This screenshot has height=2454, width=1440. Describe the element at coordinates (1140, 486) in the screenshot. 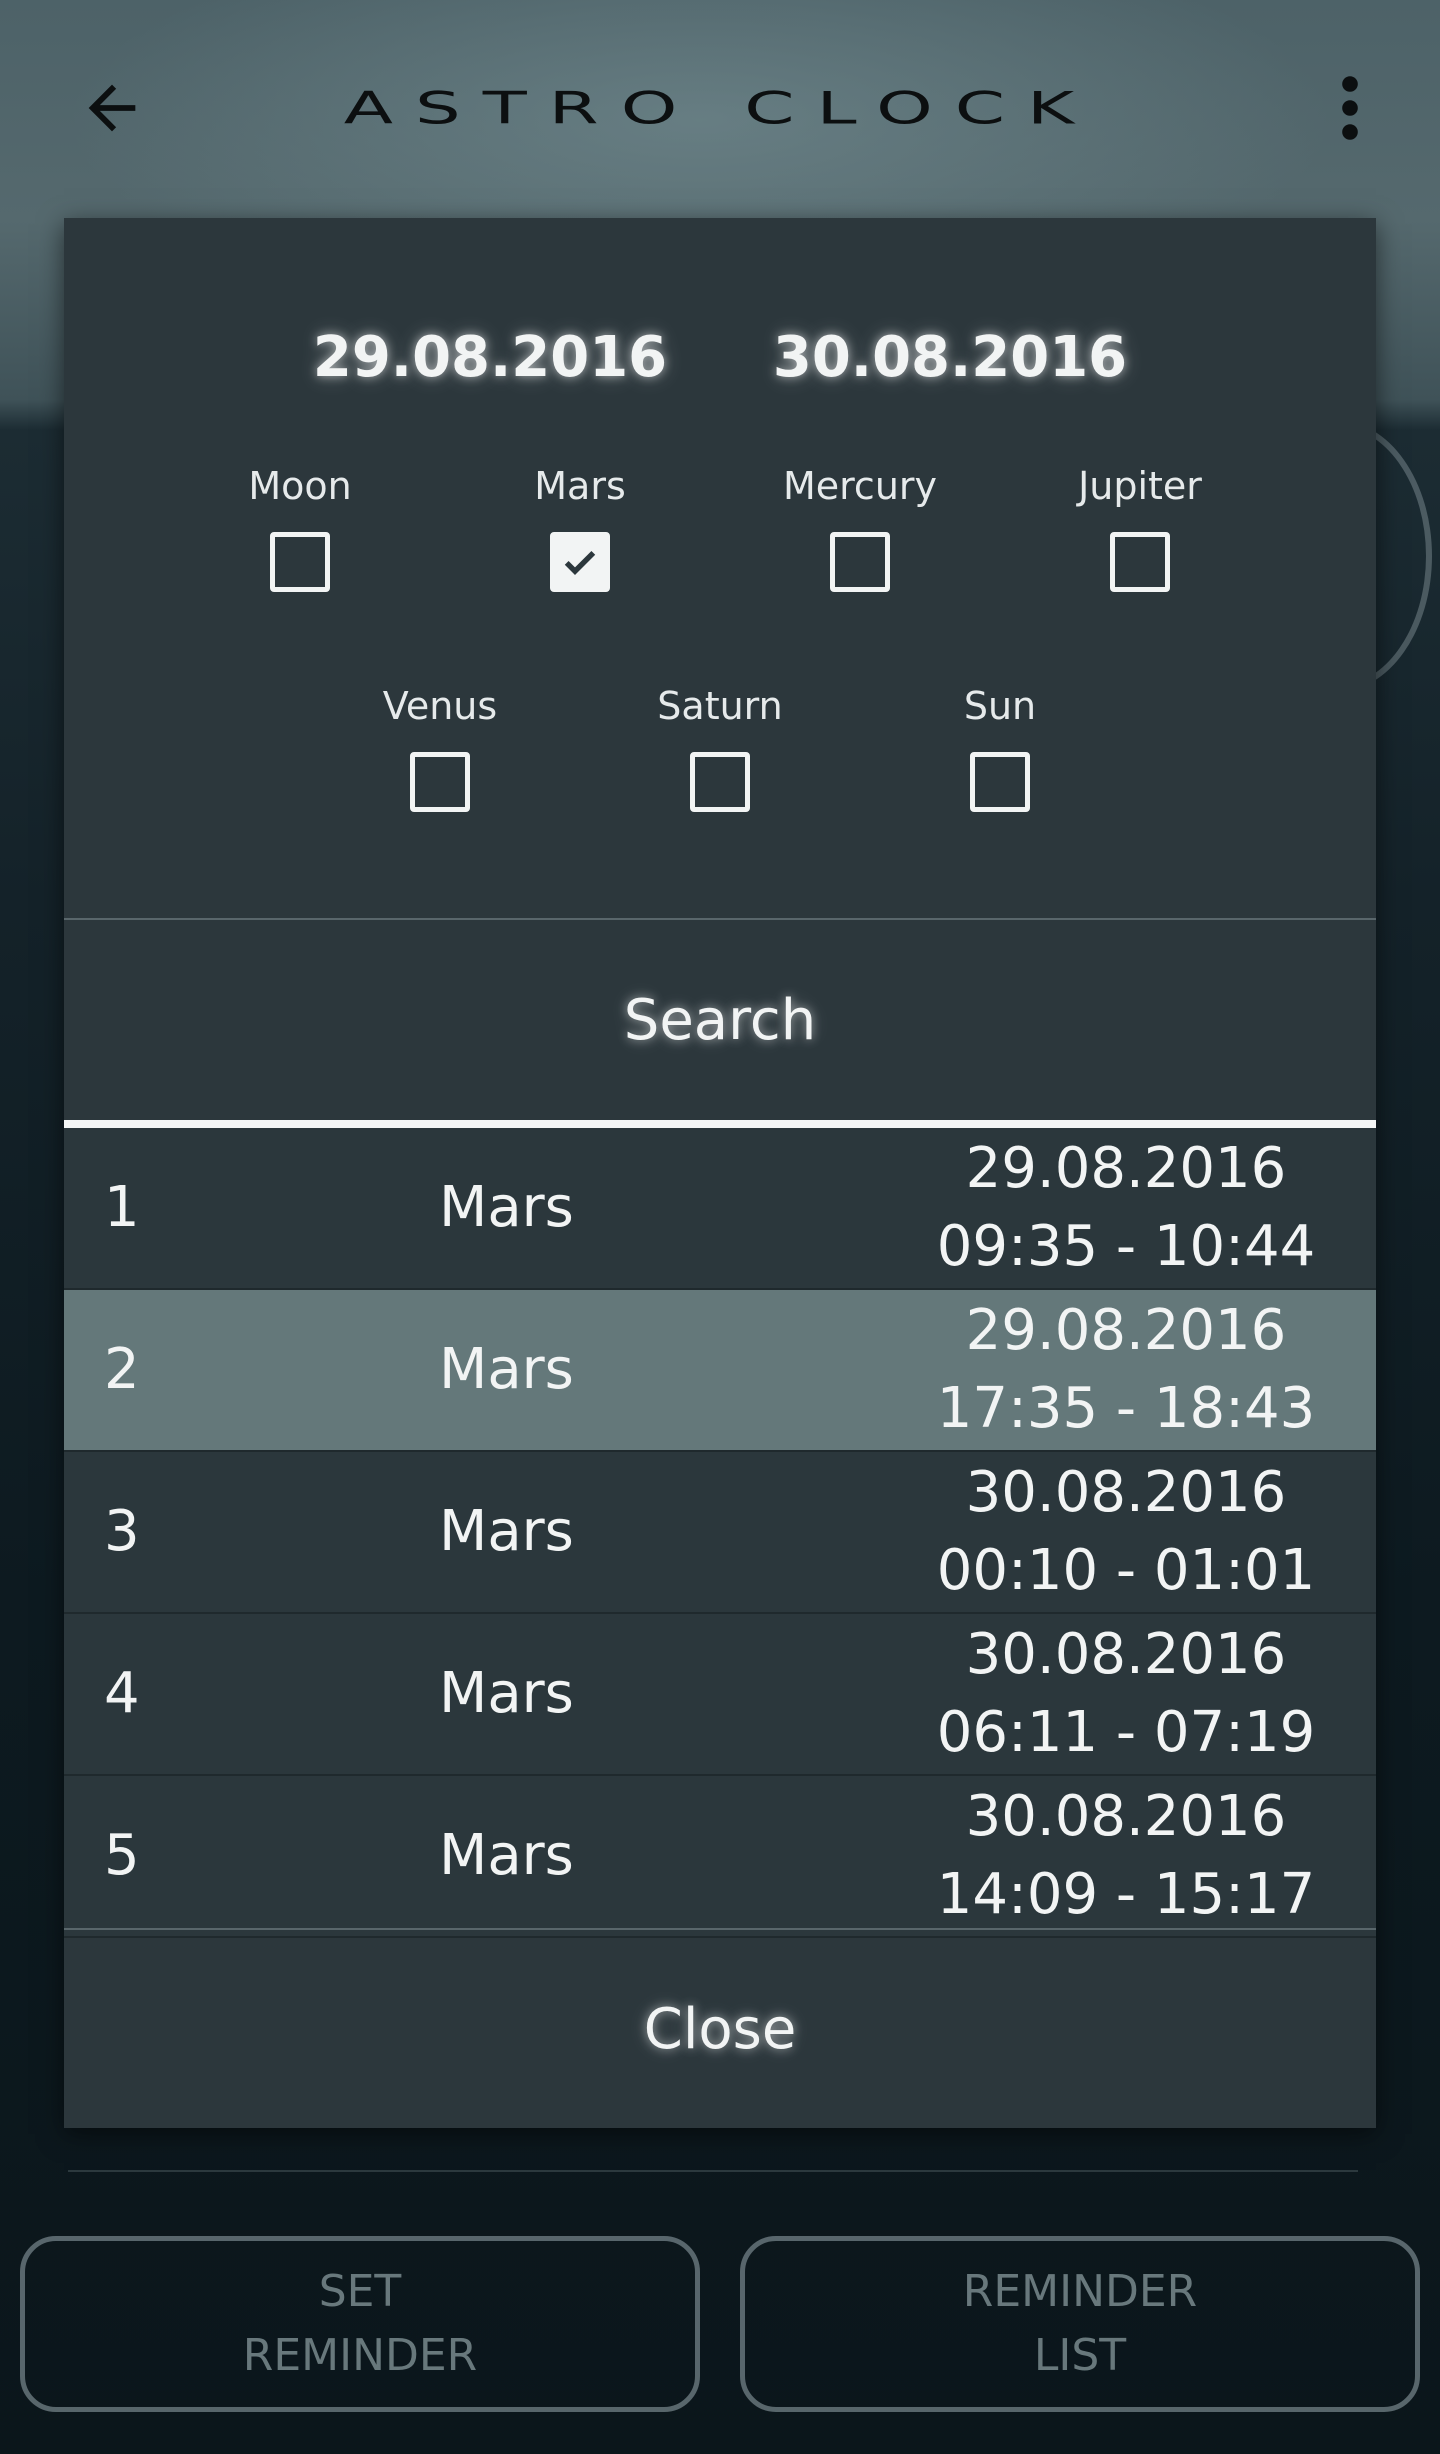

I see `planet-label: Jupiter` at that location.